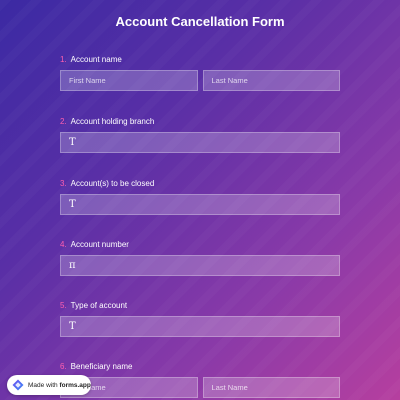 The width and height of the screenshot is (400, 400). Describe the element at coordinates (63, 305) in the screenshot. I see `question-number: 5.` at that location.